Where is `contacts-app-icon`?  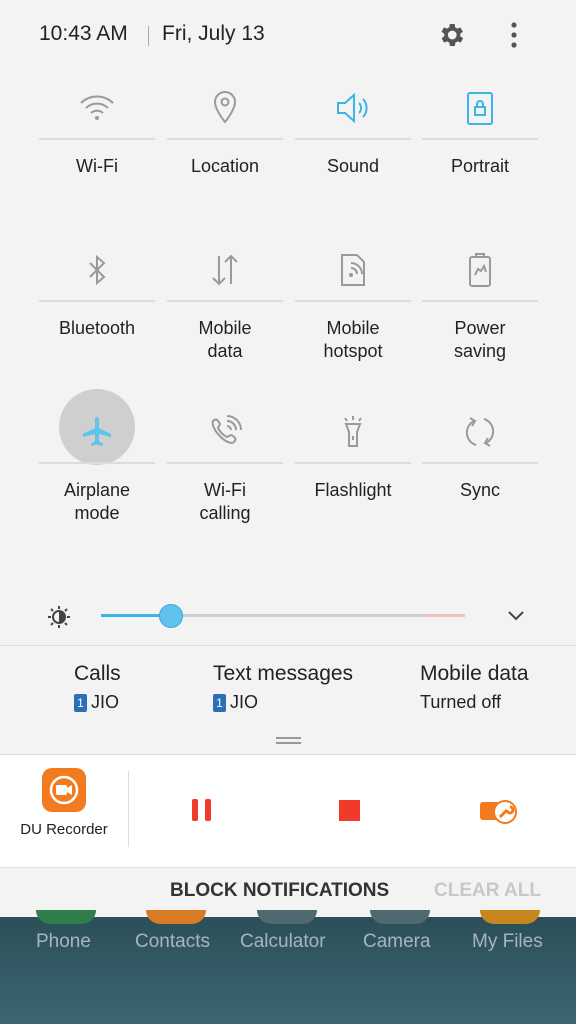 contacts-app-icon is located at coordinates (176, 917).